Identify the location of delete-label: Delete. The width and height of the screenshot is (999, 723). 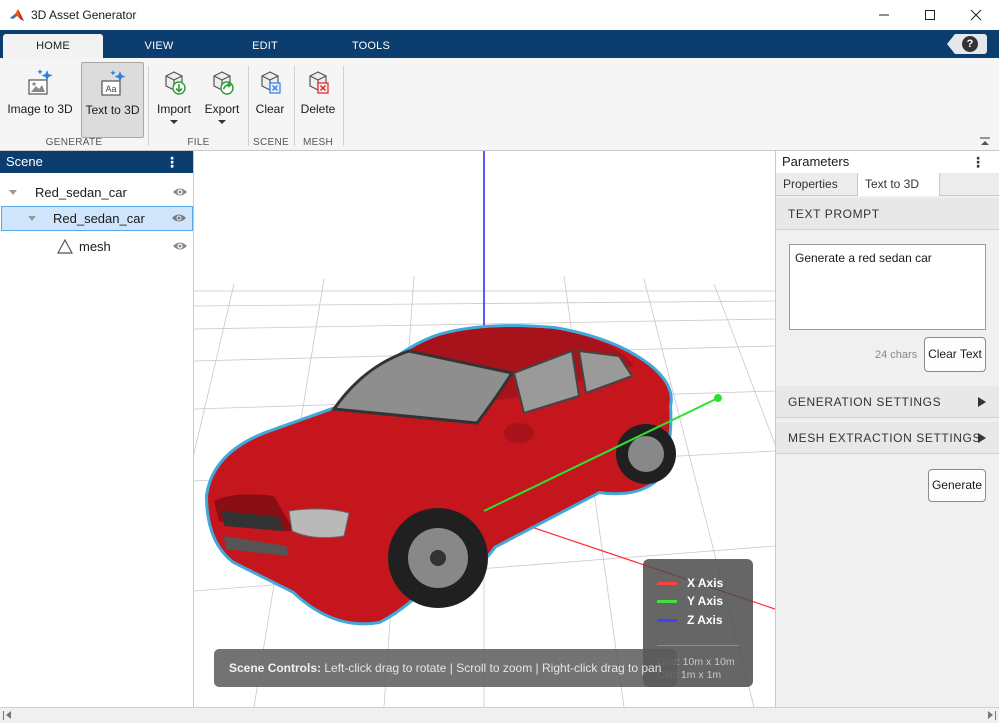
(318, 109).